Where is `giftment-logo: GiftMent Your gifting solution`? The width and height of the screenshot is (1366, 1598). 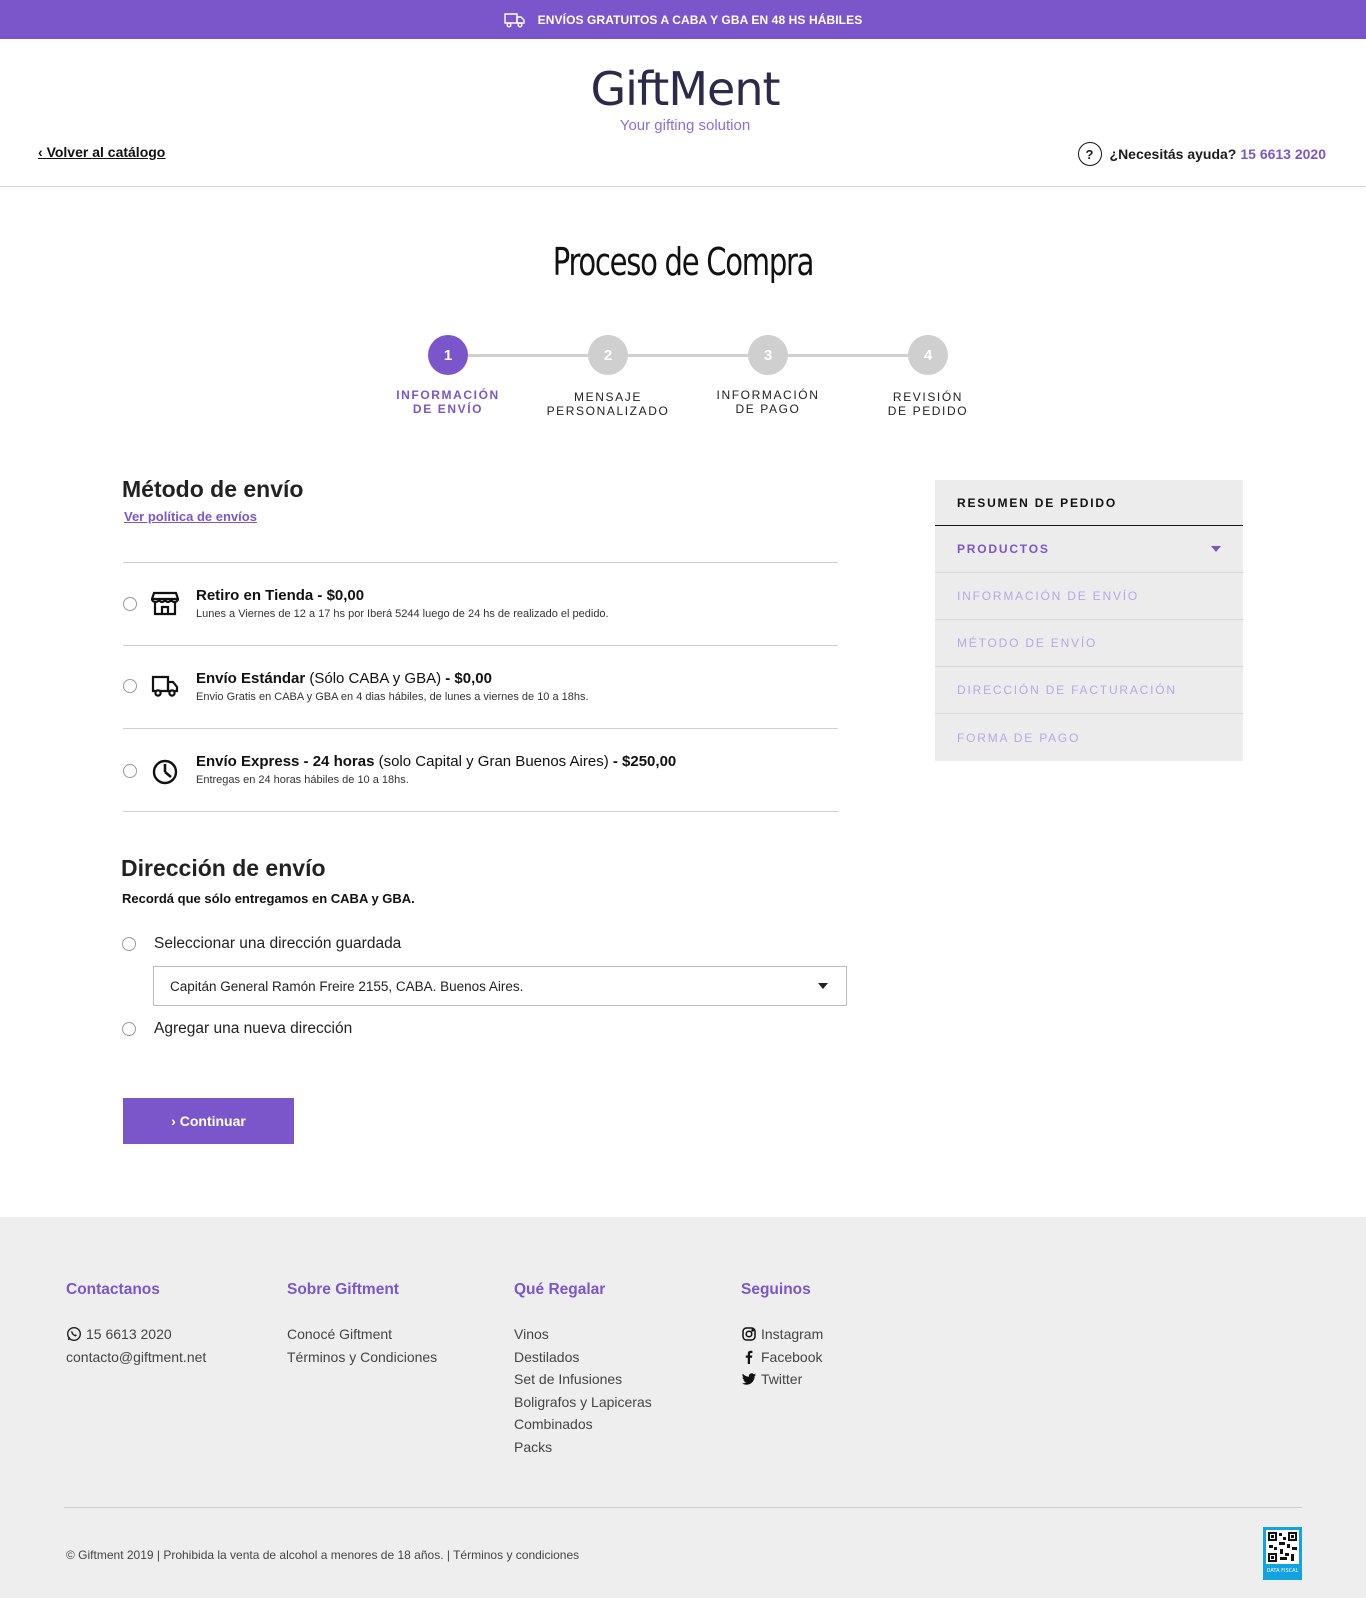
giftment-logo: GiftMent Your gifting solution is located at coordinates (685, 98).